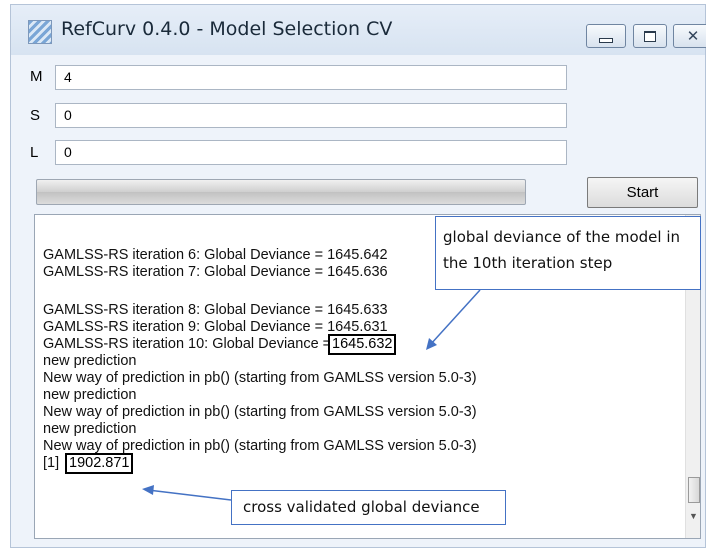  I want to click on cv-deviance-callout: cross validated global deviance, so click(368, 507).